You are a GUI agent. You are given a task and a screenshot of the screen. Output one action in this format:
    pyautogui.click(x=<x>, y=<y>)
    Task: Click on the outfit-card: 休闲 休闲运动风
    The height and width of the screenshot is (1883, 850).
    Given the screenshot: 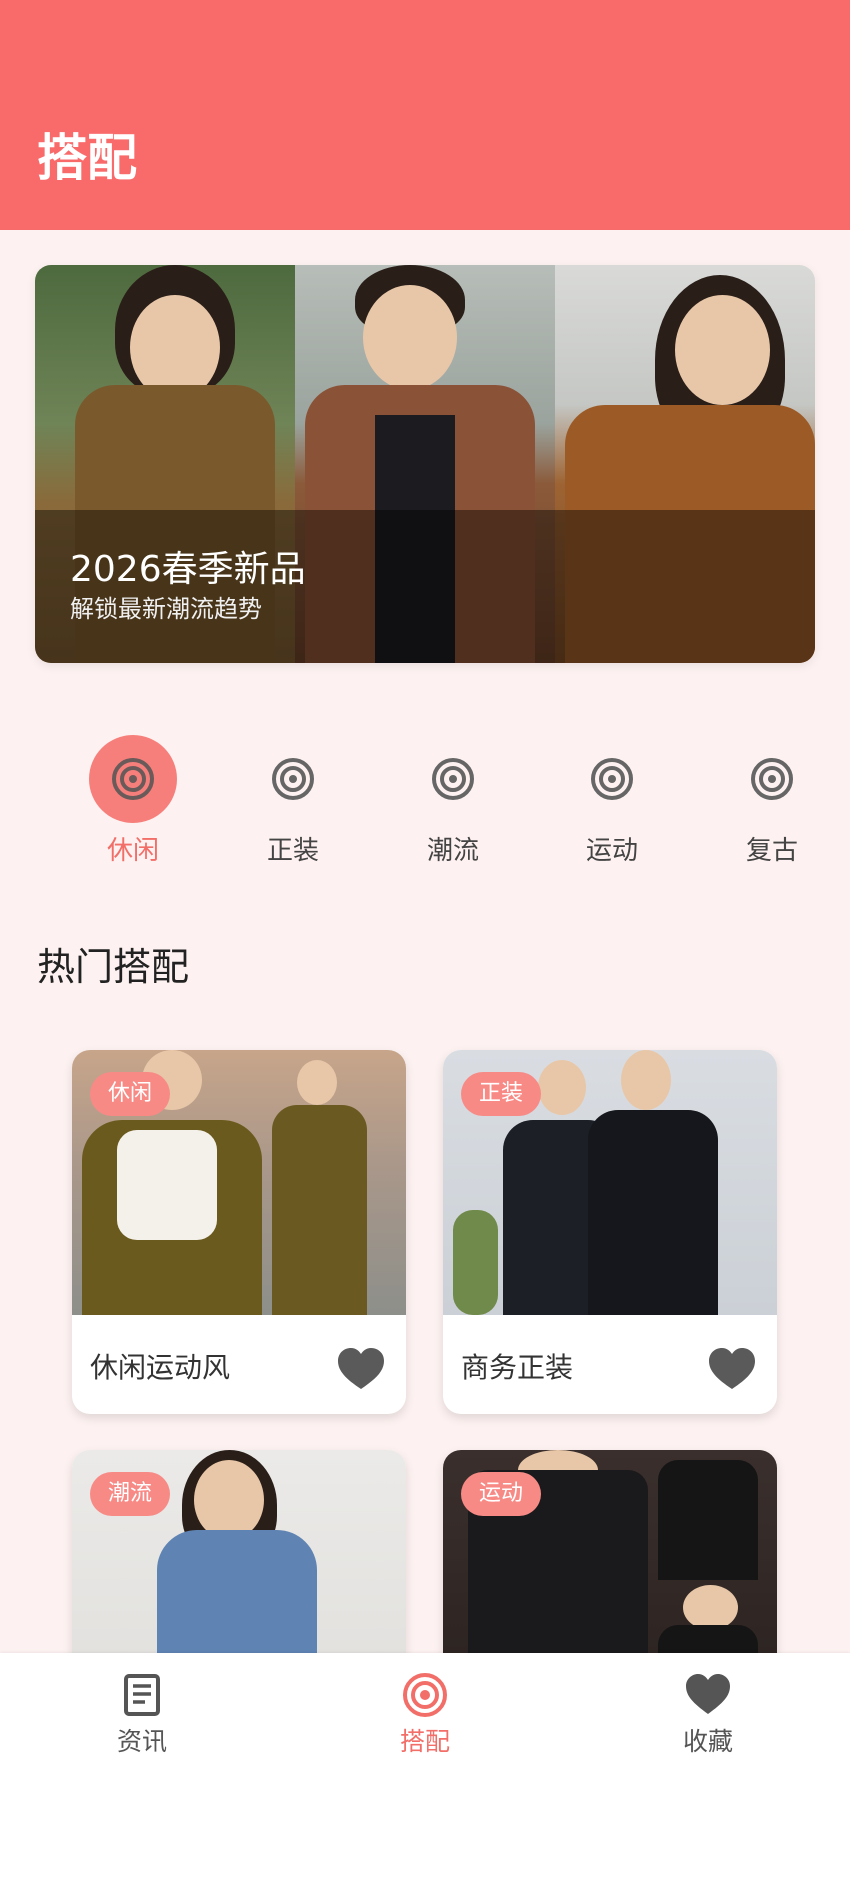 What is the action you would take?
    pyautogui.click(x=239, y=1232)
    